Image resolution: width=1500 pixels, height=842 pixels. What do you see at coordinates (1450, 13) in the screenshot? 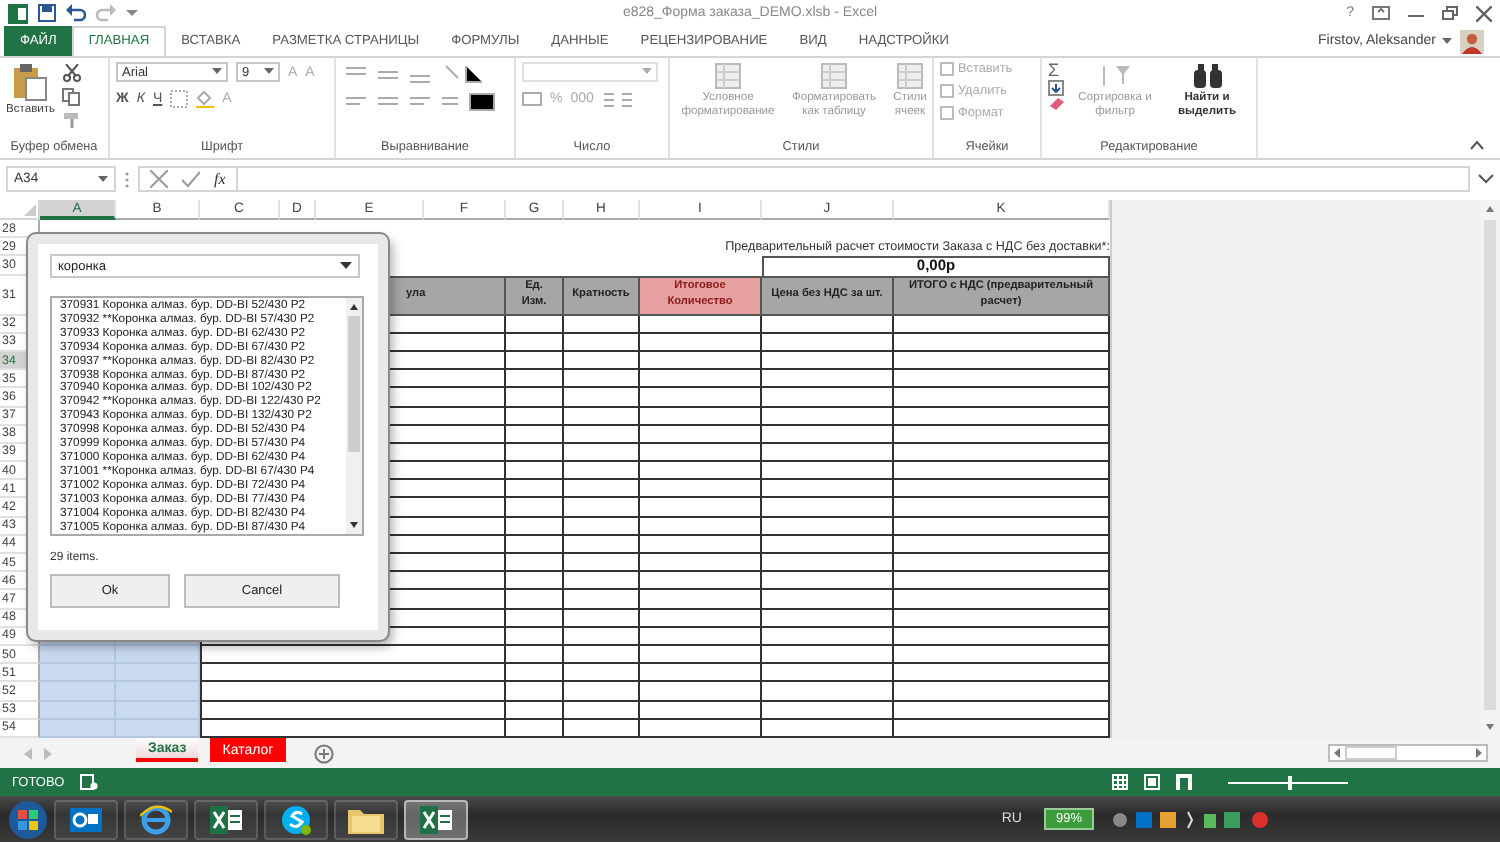
I see `restore-icon` at bounding box center [1450, 13].